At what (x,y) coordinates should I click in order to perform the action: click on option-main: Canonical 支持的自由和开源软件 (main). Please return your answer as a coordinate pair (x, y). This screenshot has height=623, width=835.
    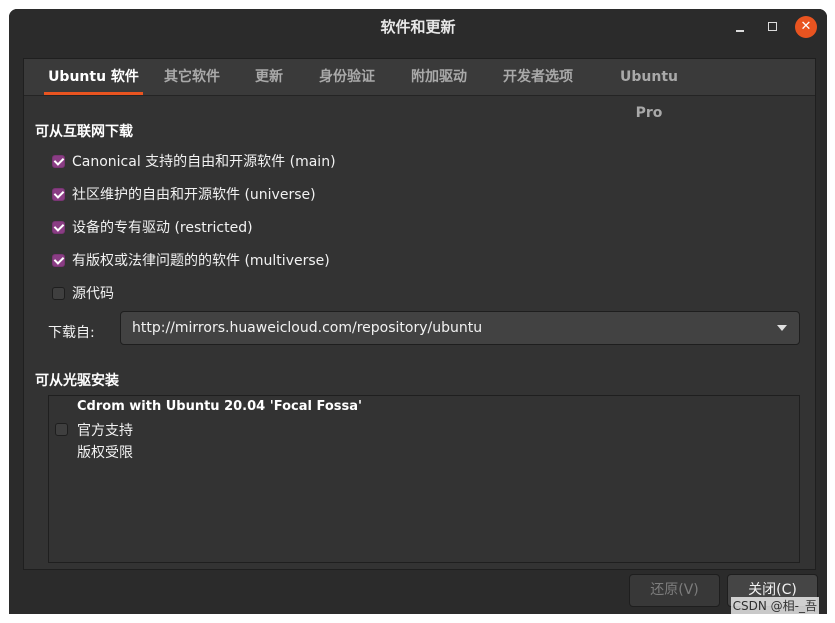
    Looking at the image, I should click on (194, 161).